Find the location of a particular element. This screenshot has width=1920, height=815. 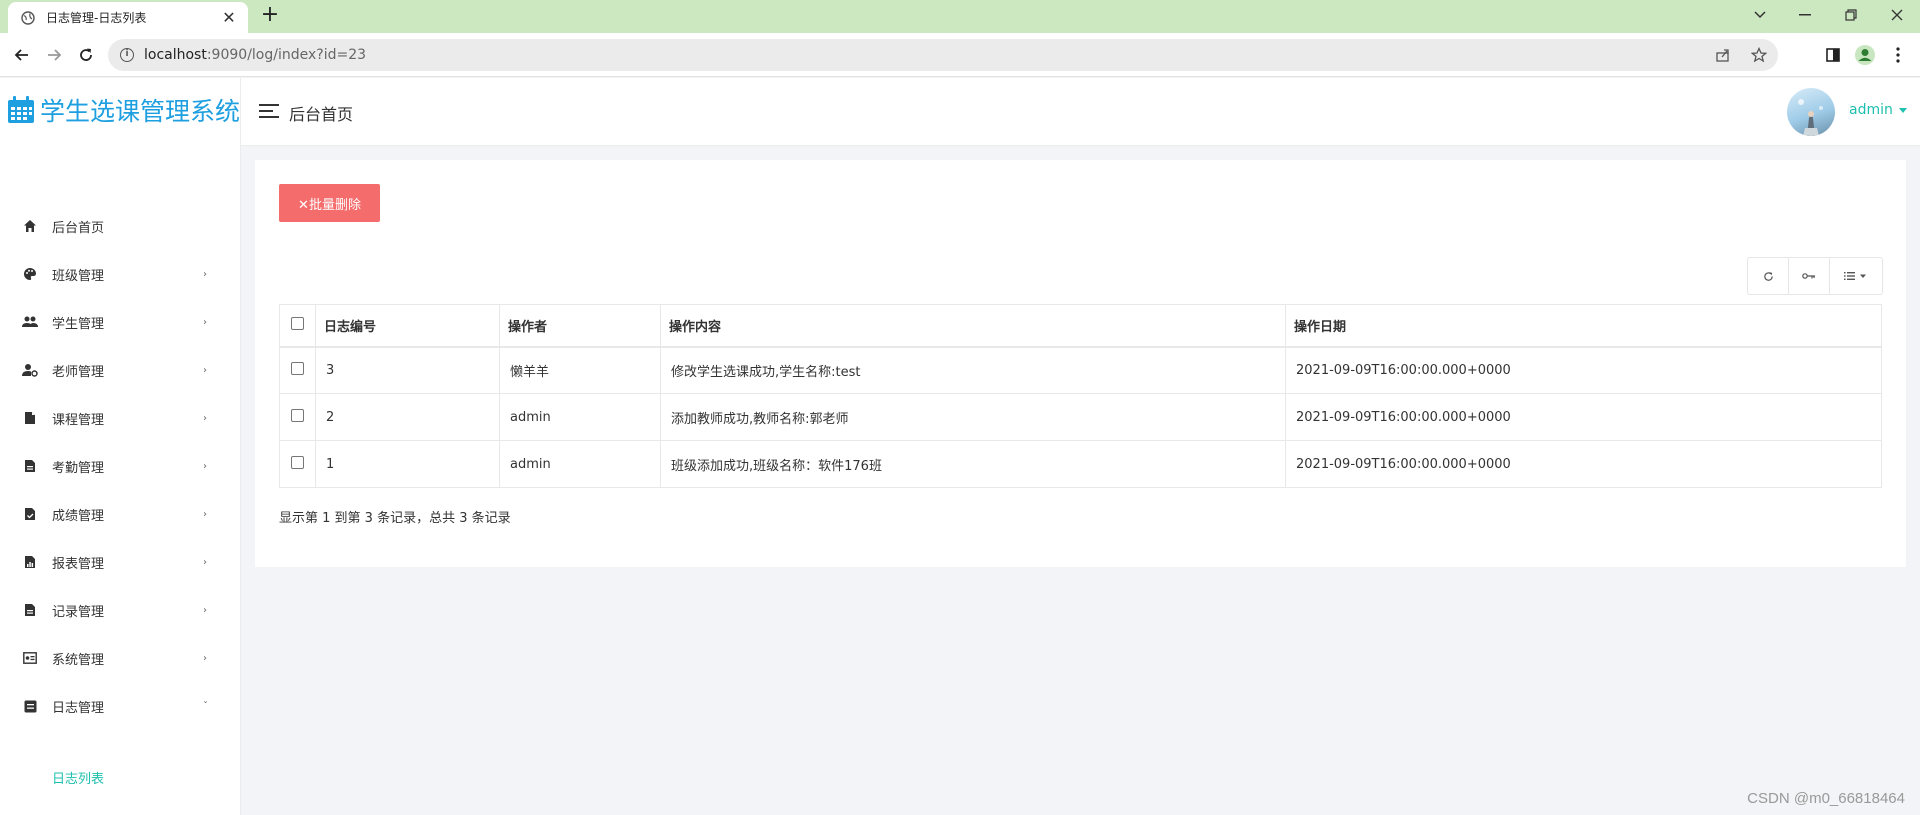

cell-id: 2 is located at coordinates (407, 417).